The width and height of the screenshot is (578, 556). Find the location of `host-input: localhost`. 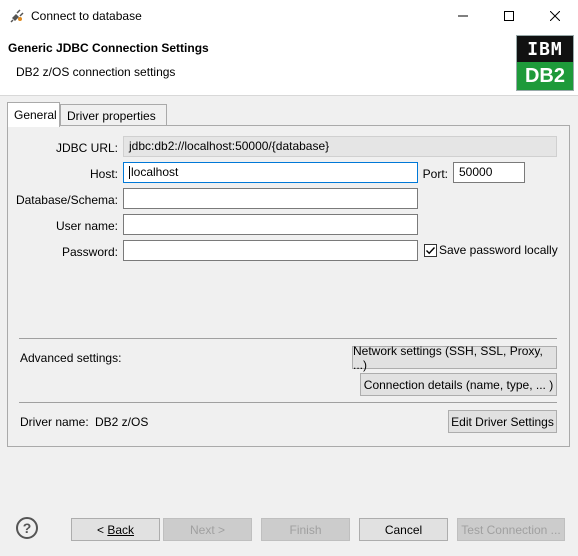

host-input: localhost is located at coordinates (270, 172).